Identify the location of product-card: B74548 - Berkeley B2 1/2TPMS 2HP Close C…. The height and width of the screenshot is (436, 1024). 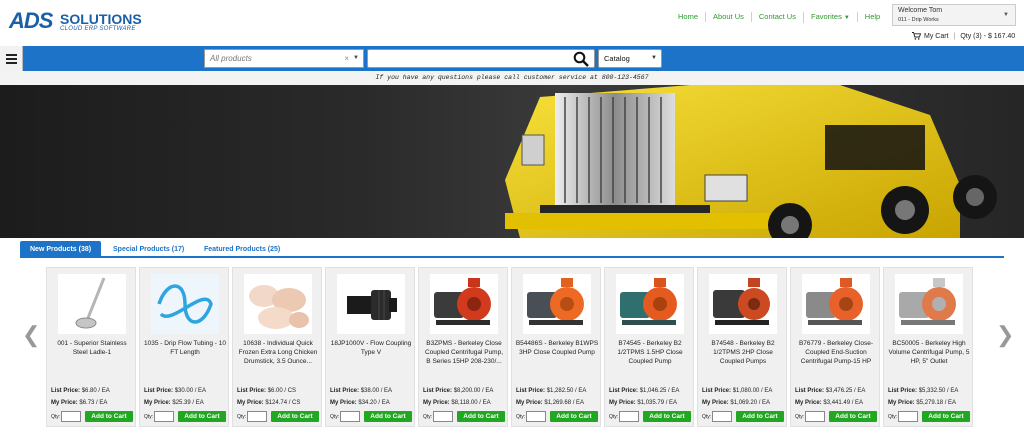
(742, 347).